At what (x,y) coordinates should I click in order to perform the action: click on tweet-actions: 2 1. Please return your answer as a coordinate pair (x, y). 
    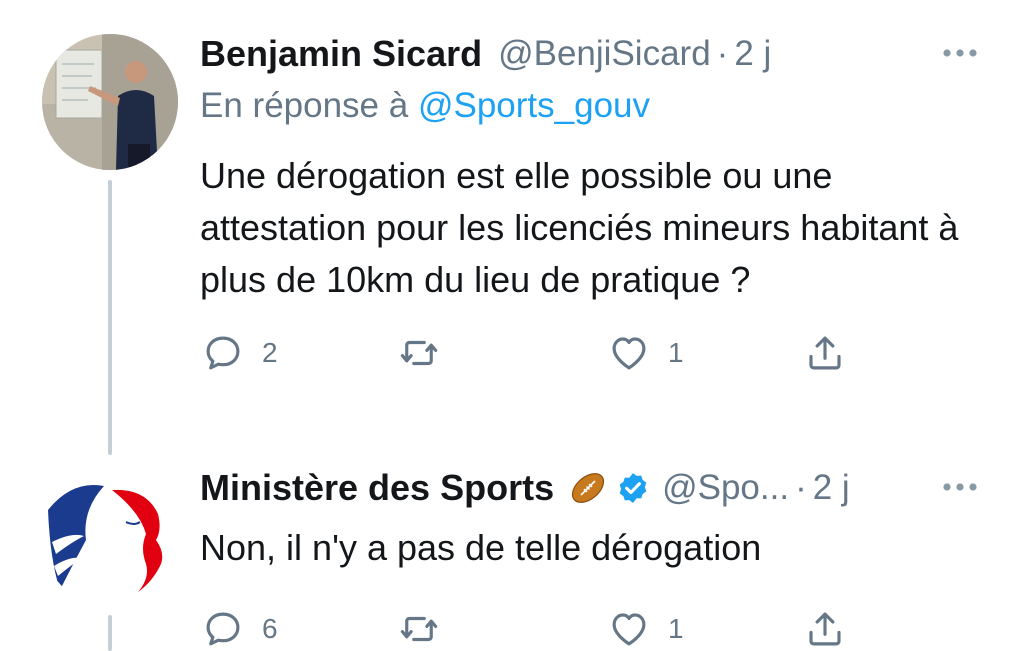
    Looking at the image, I should click on (612, 358).